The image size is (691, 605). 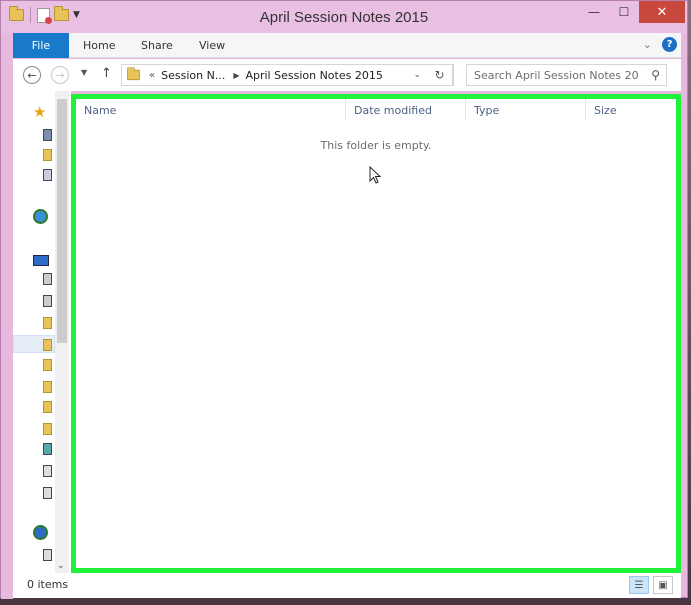 I want to click on up-button: ↑, so click(x=106, y=73).